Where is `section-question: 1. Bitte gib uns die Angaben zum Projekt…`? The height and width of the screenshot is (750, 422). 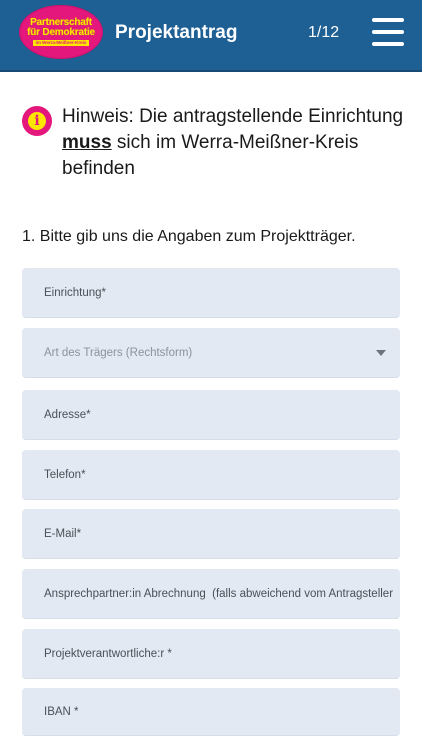
section-question: 1. Bitte gib uns die Angaben zum Projekt… is located at coordinates (189, 236).